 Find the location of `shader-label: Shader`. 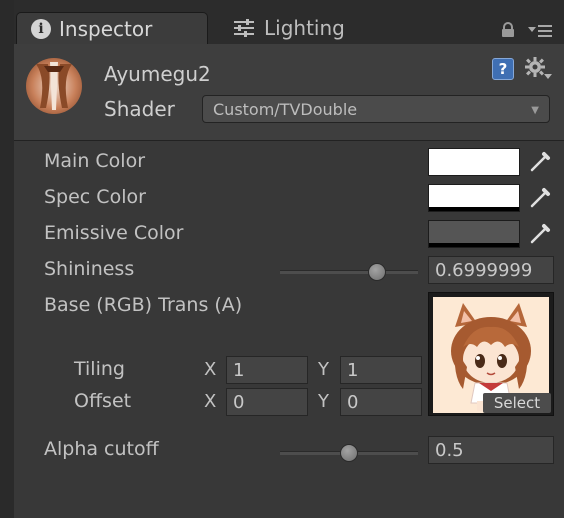

shader-label: Shader is located at coordinates (139, 109).